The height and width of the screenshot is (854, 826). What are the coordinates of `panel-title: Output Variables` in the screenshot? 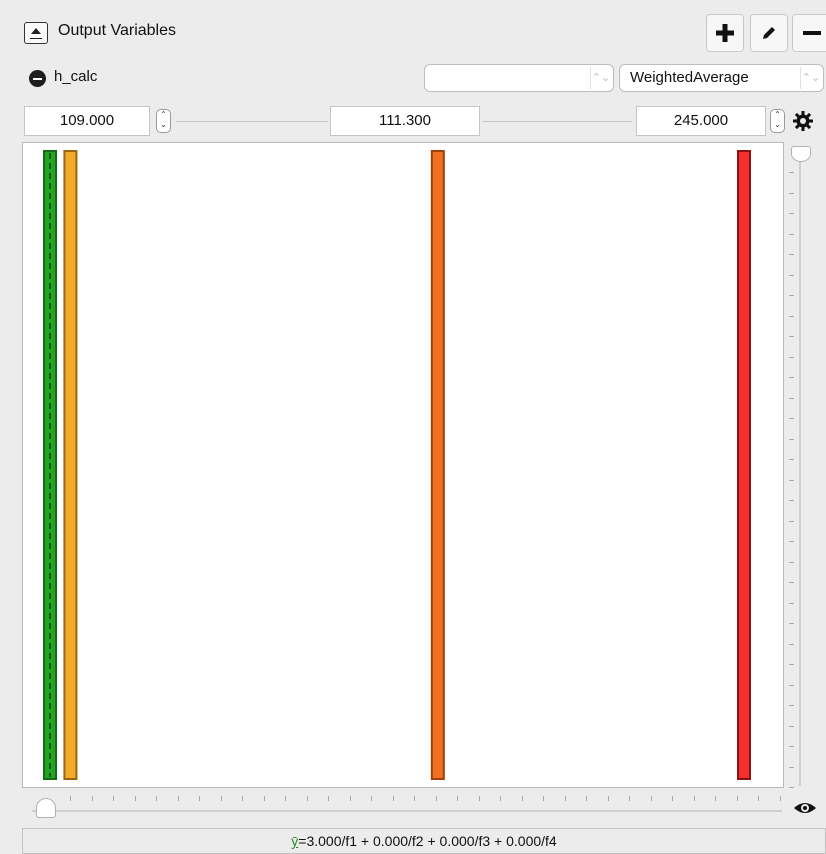 It's located at (117, 30).